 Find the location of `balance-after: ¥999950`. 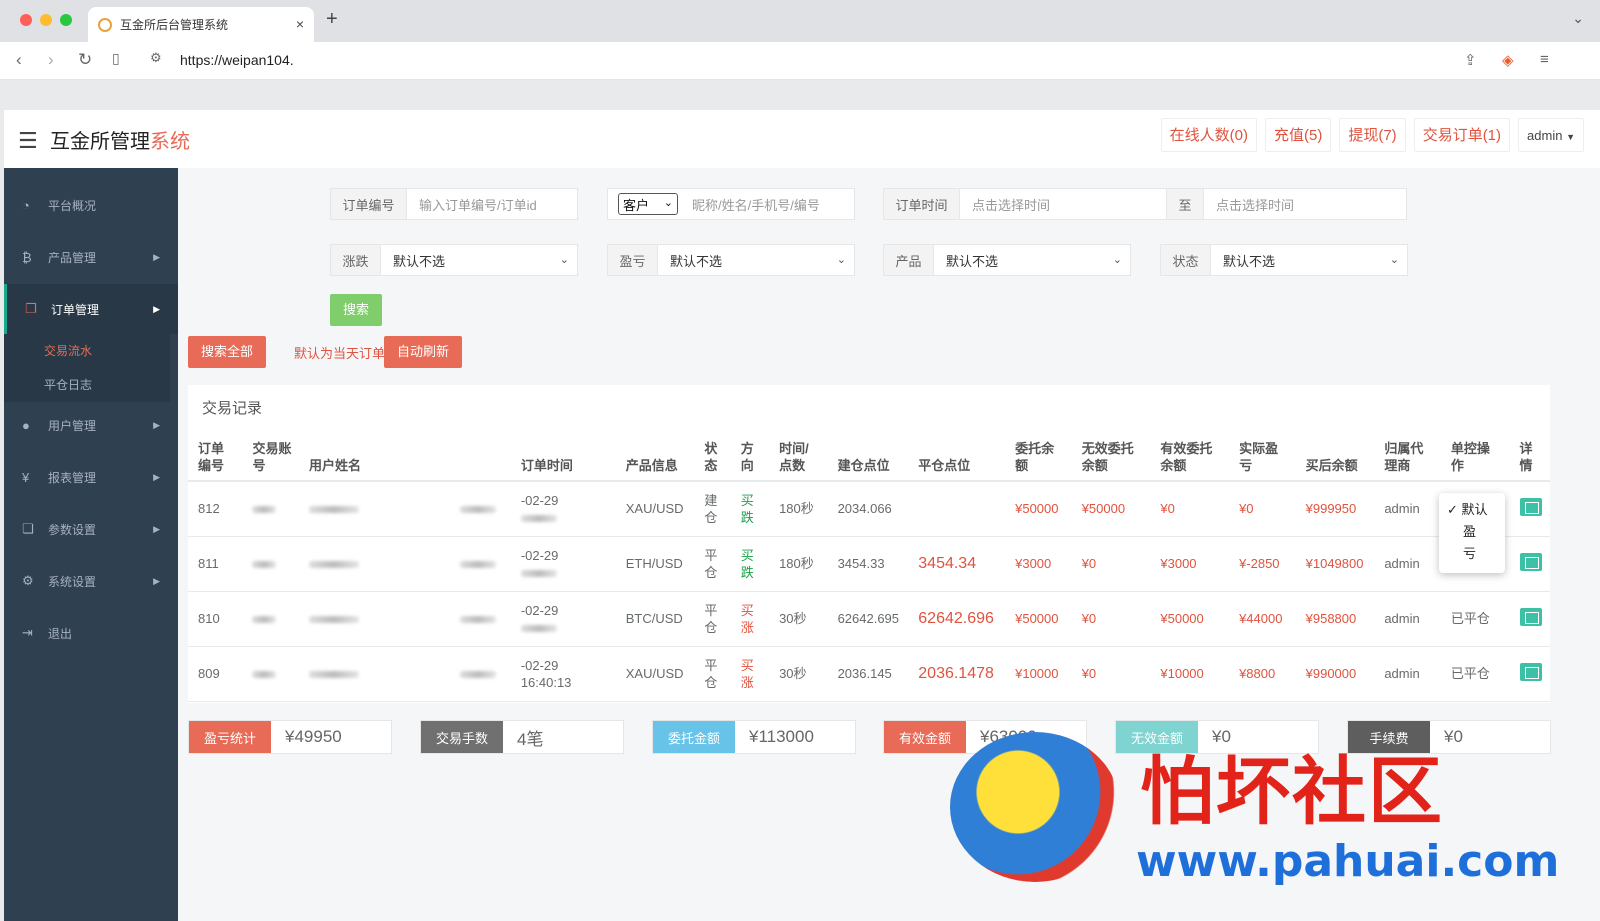

balance-after: ¥999950 is located at coordinates (1335, 509).